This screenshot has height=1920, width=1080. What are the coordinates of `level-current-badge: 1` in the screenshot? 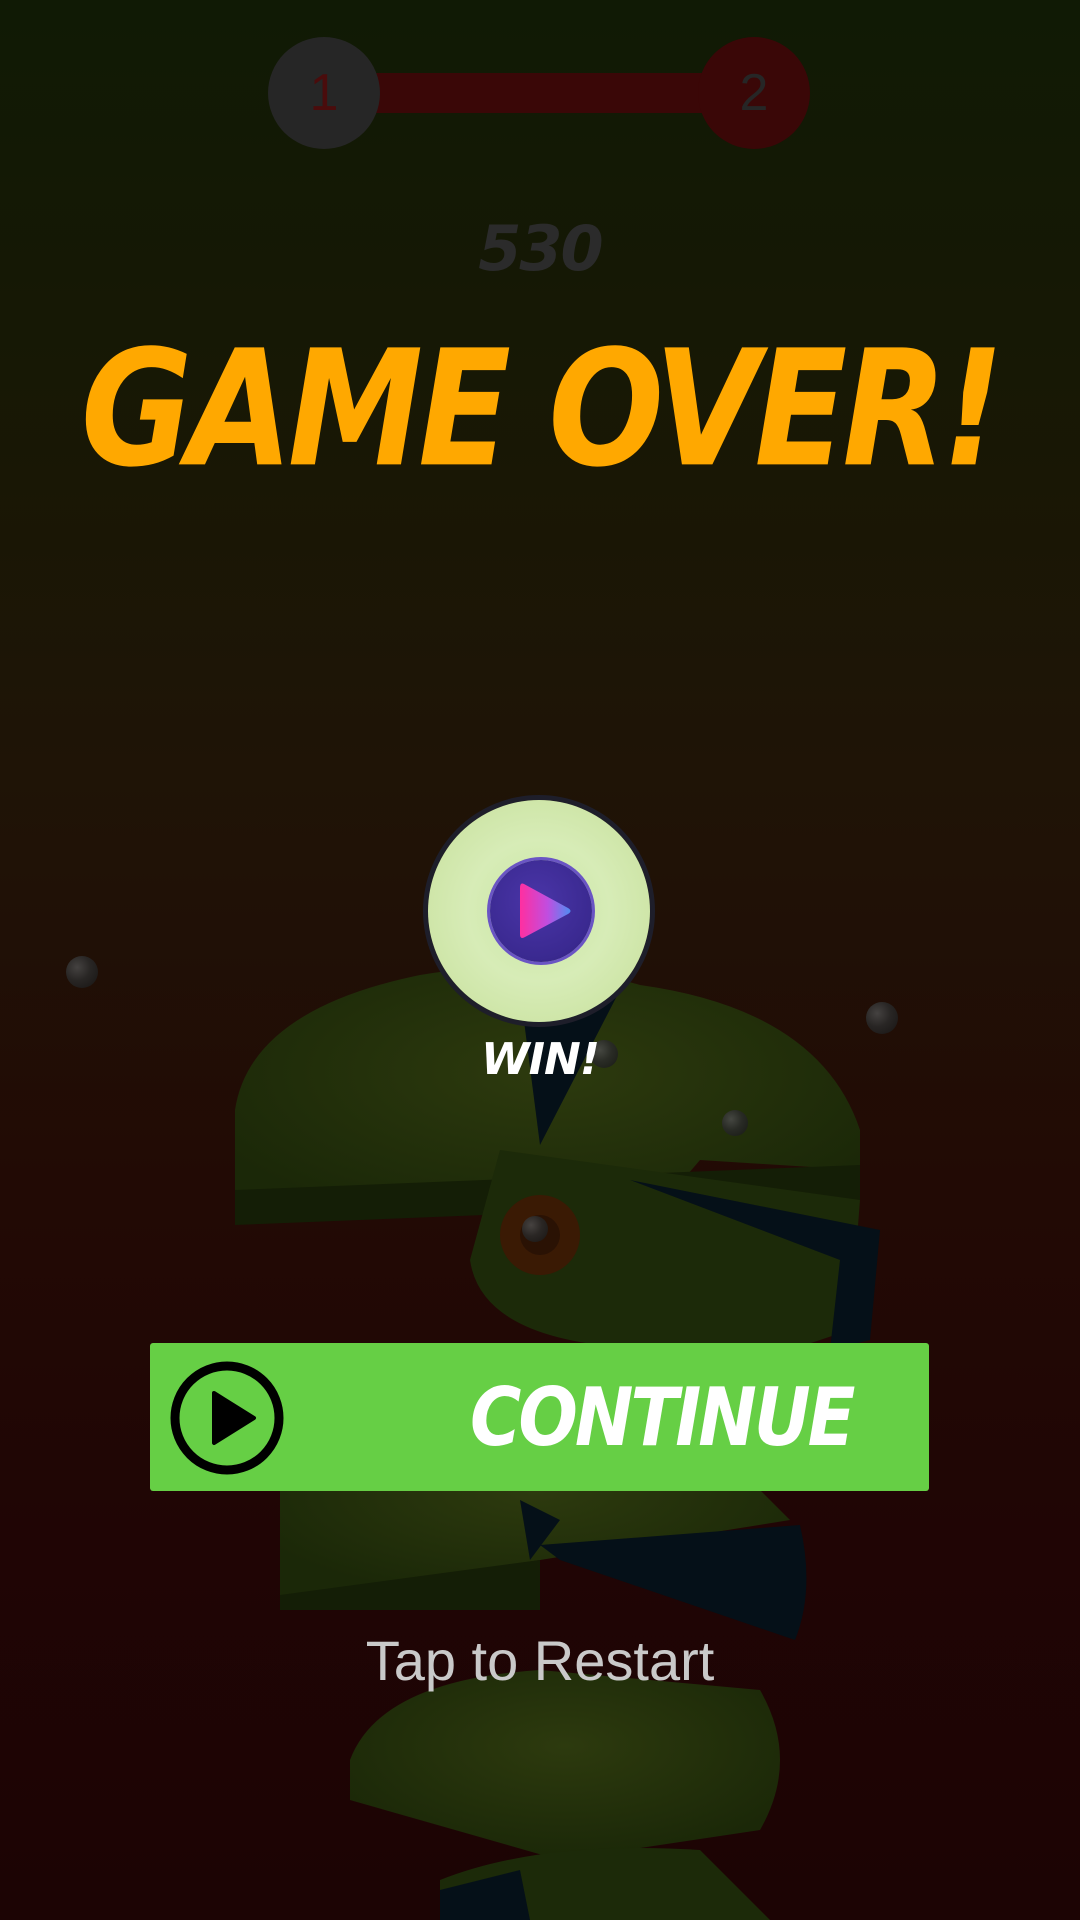 It's located at (324, 93).